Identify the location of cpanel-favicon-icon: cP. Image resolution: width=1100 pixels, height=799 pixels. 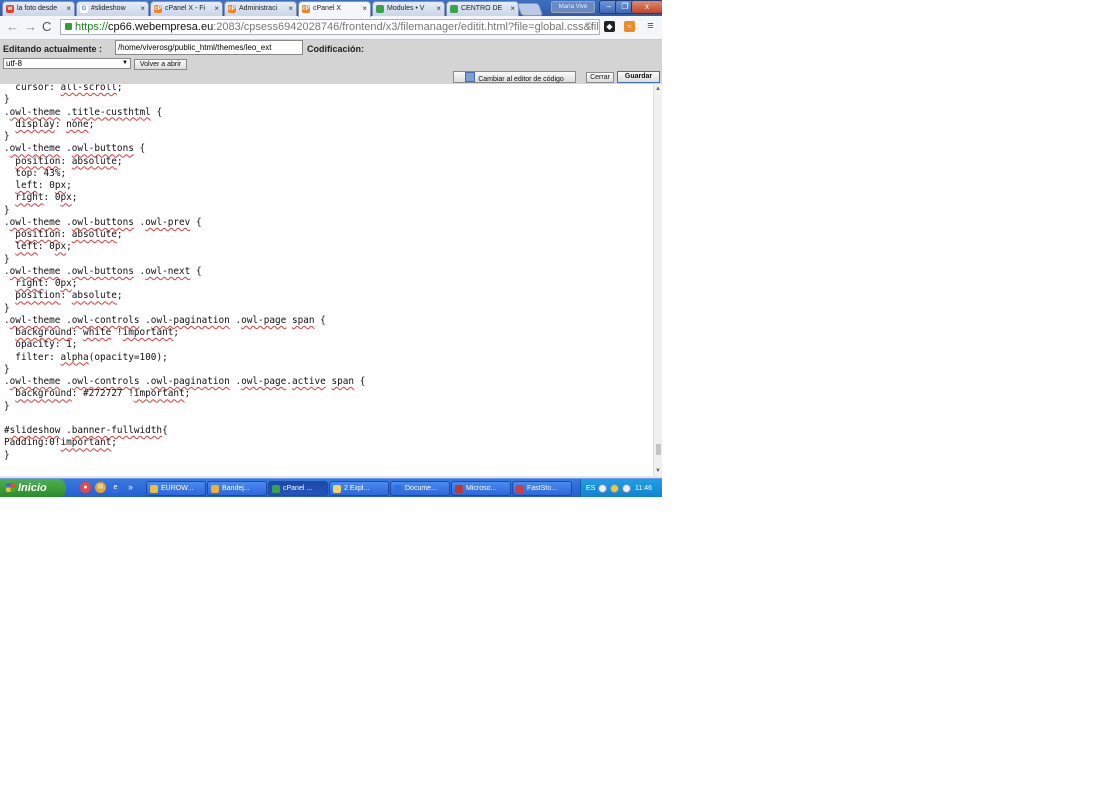
(158, 9).